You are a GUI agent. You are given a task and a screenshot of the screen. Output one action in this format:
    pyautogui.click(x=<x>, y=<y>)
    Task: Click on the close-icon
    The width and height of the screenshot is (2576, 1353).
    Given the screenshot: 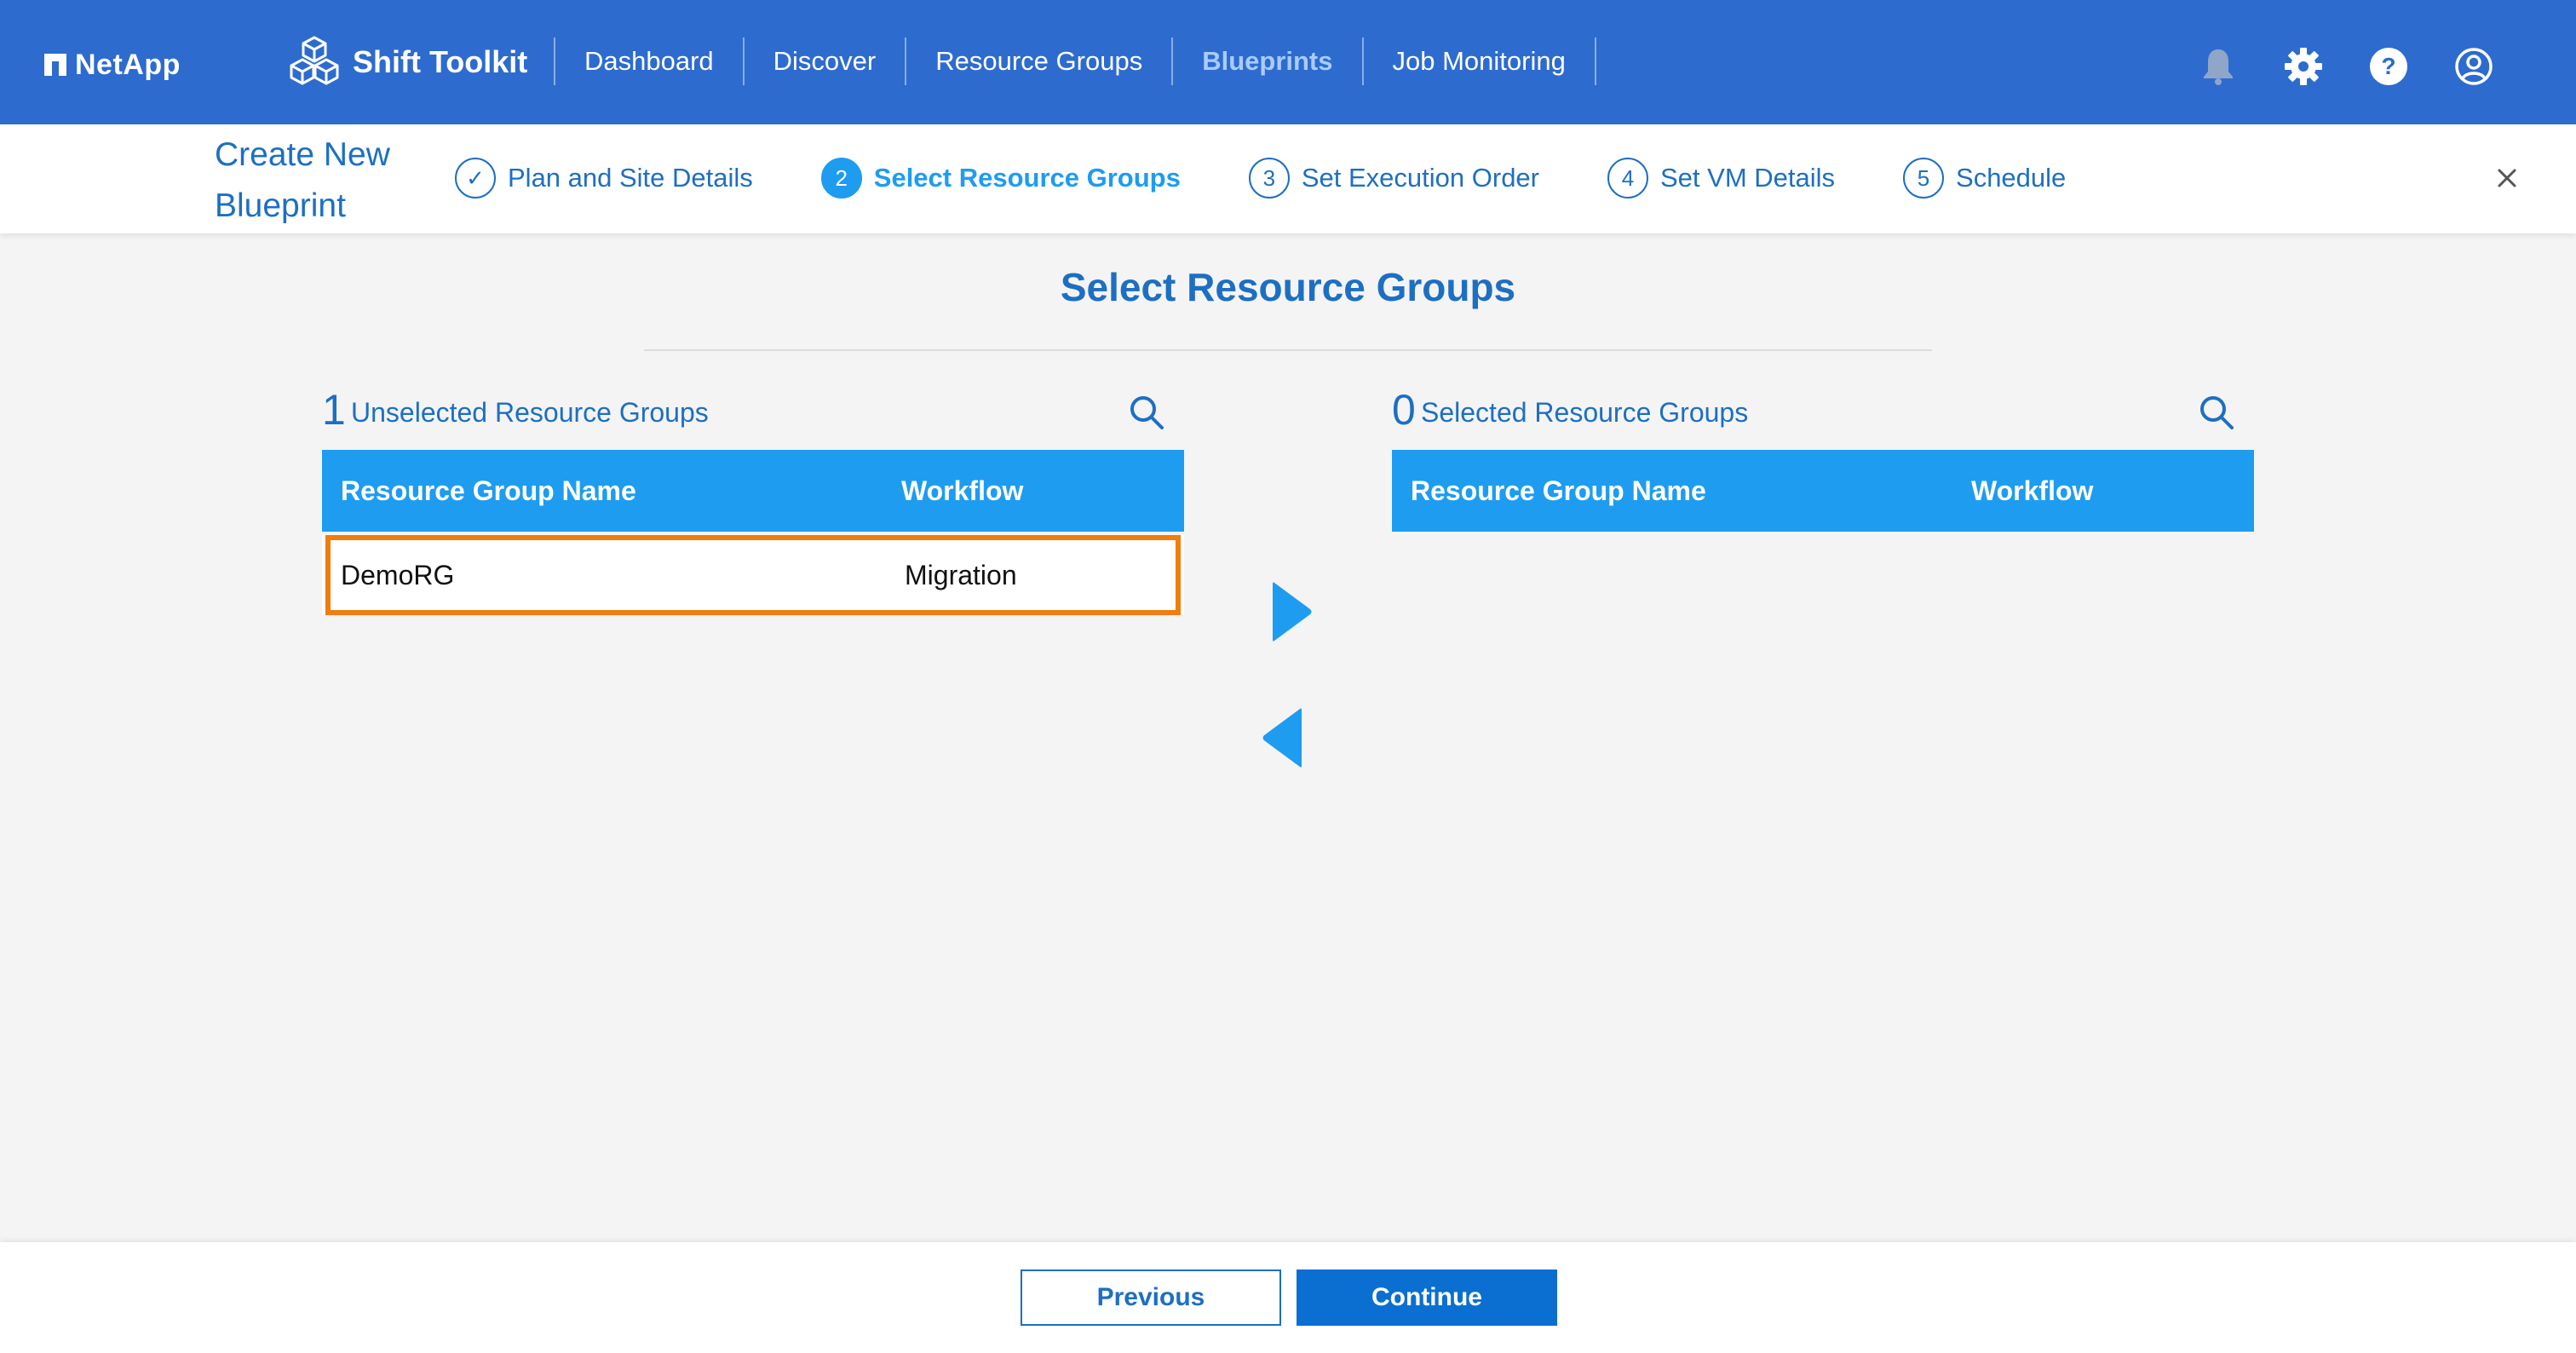 What is the action you would take?
    pyautogui.click(x=2507, y=178)
    